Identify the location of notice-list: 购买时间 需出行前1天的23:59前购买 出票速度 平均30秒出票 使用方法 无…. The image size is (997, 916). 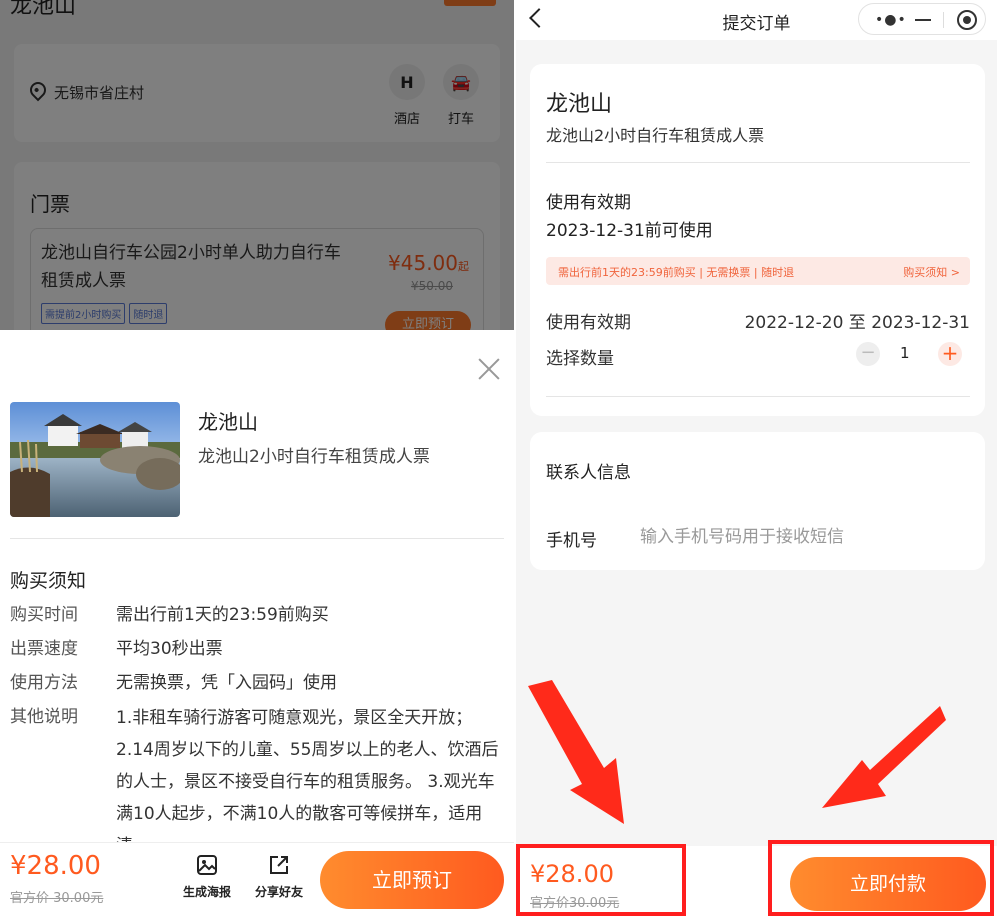
(257, 733).